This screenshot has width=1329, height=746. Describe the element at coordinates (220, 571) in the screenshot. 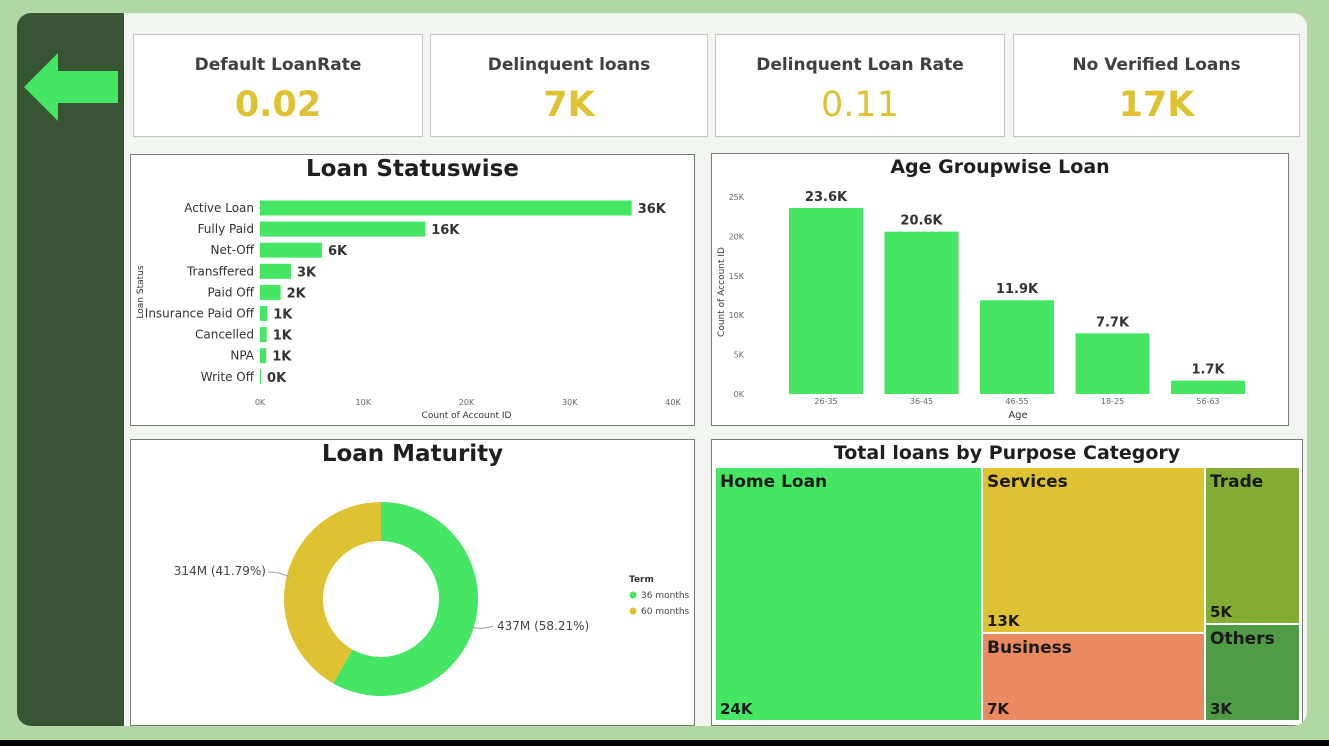

I see `slice-label: 314M (41.79%)` at that location.